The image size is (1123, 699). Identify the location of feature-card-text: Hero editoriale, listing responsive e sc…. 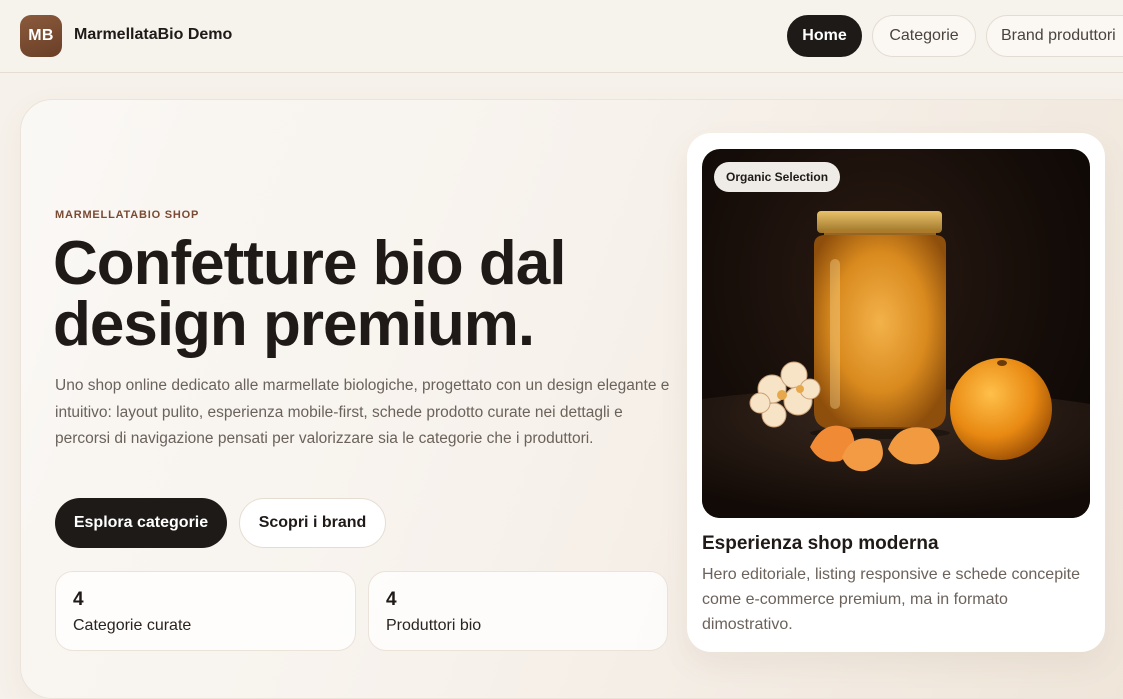
(891, 599).